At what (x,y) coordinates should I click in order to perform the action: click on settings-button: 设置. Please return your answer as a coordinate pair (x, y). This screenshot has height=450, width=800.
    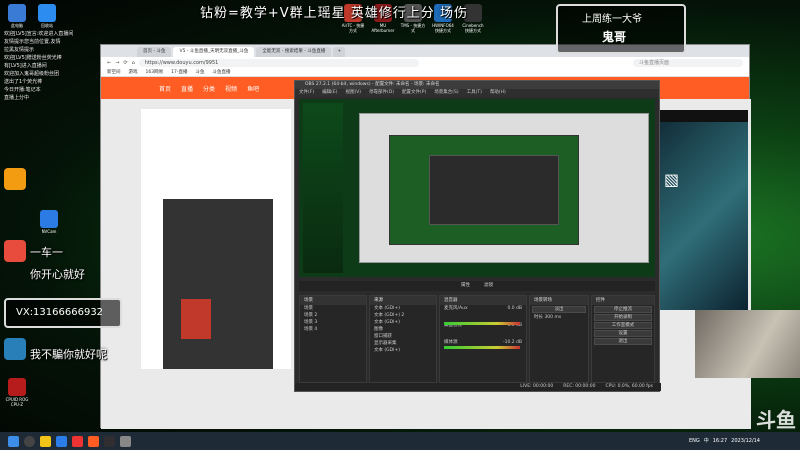
    Looking at the image, I should click on (623, 333).